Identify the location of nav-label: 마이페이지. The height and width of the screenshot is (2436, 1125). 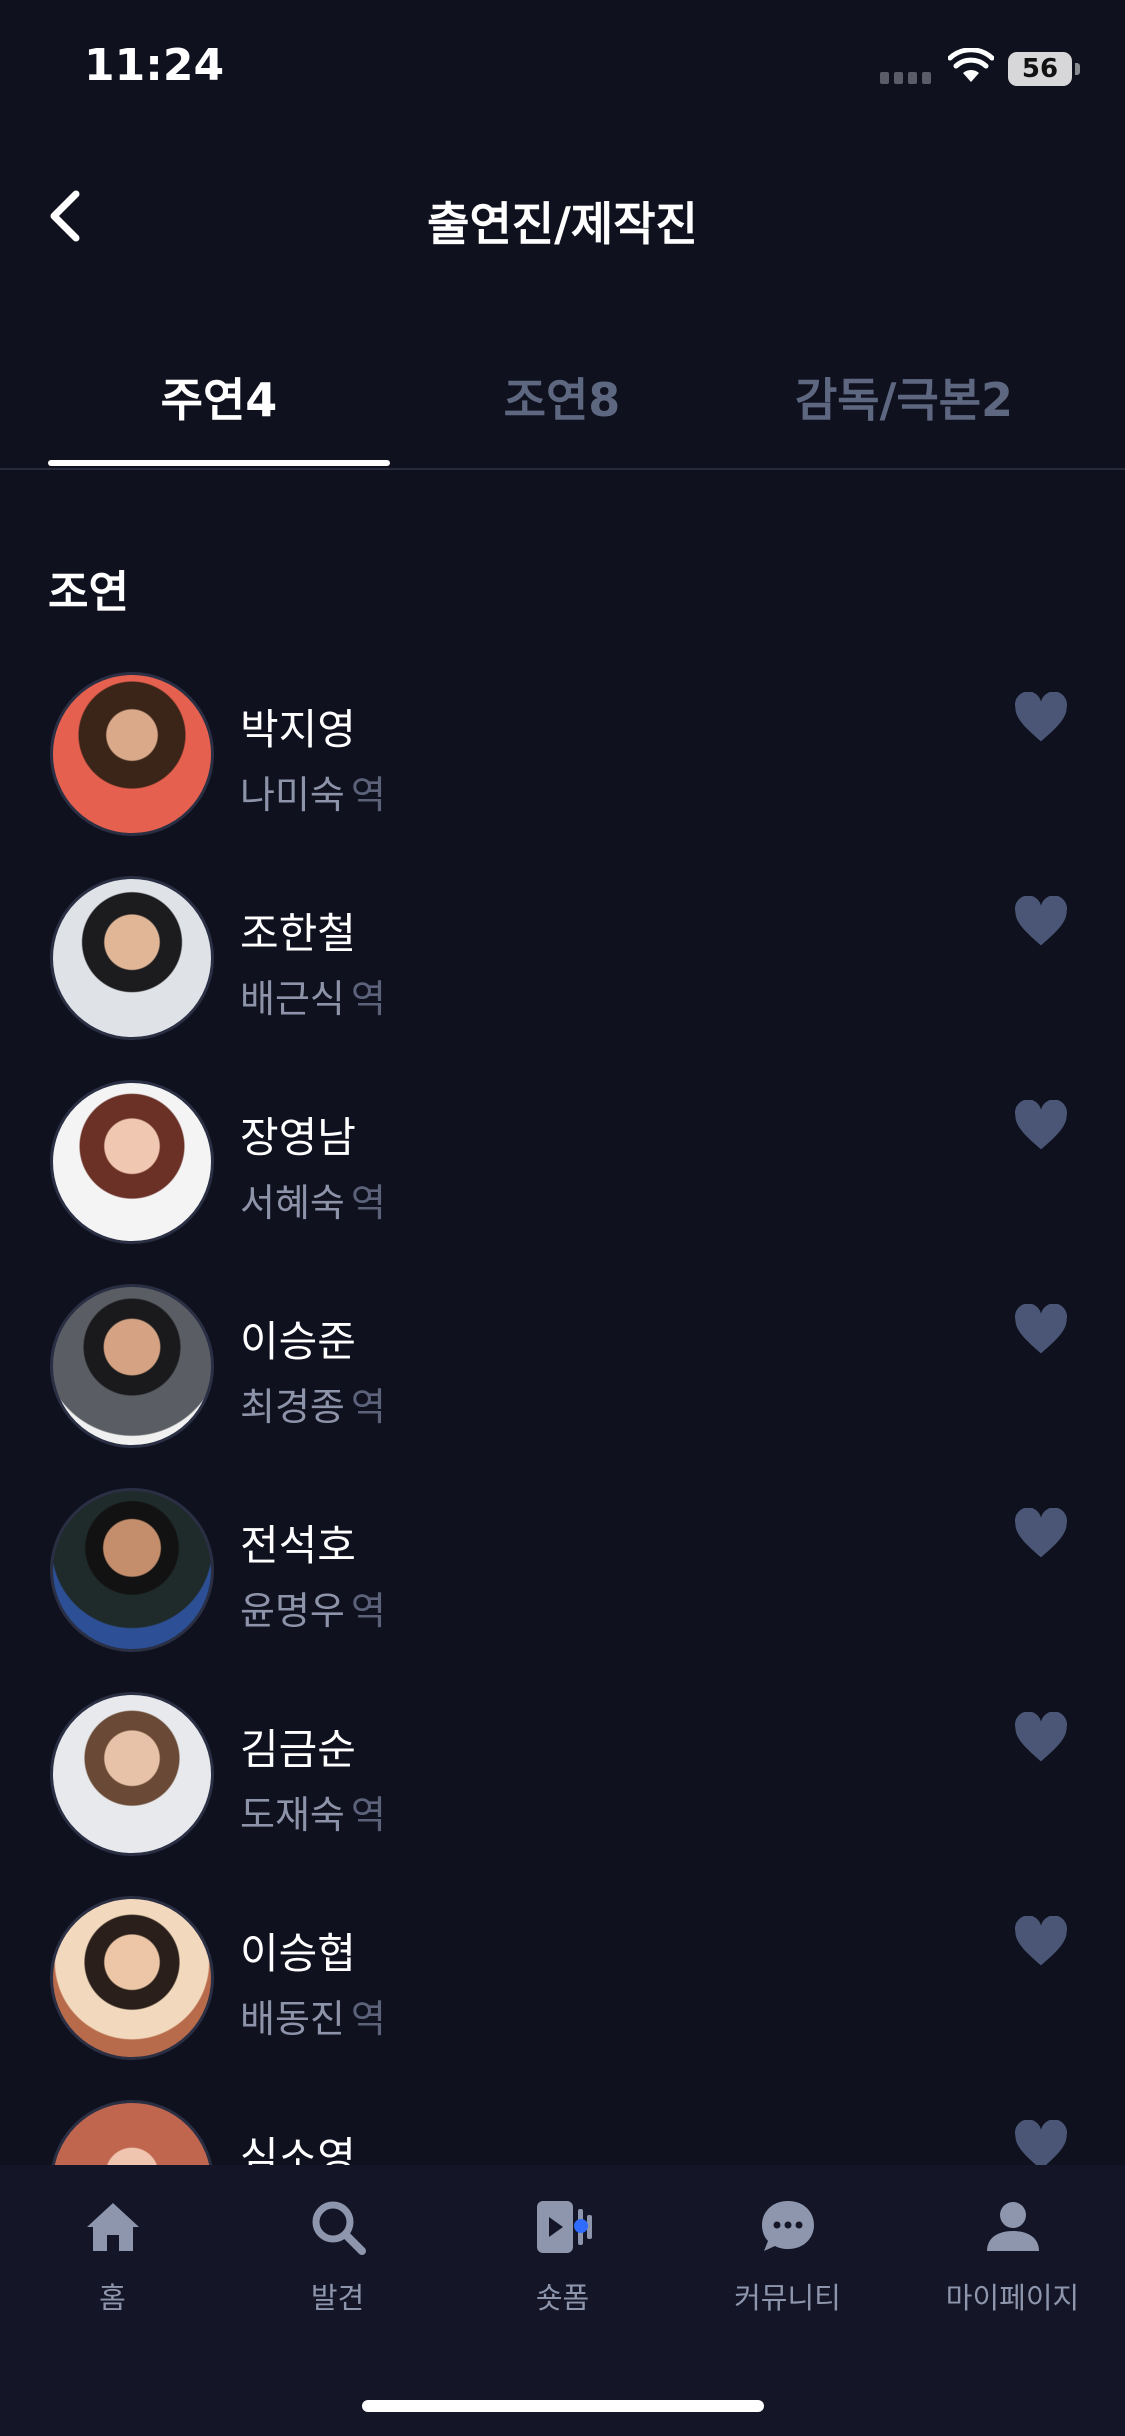
(1012, 2298).